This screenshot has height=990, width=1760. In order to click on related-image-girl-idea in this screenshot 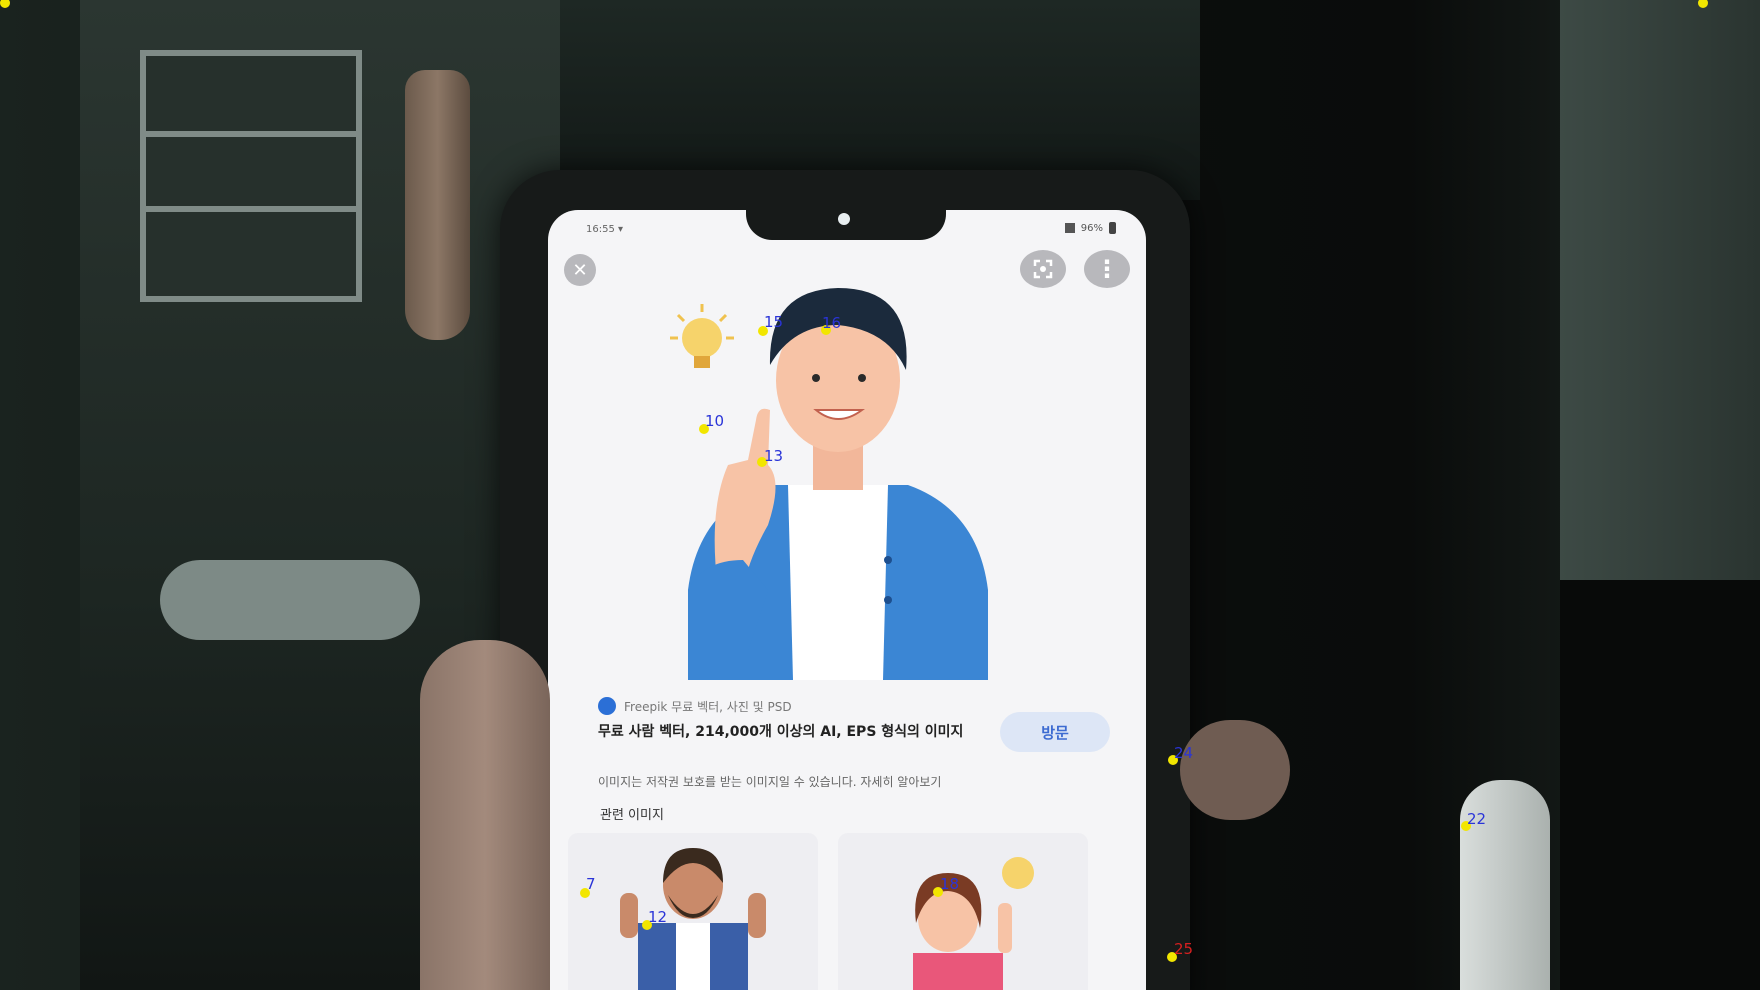, I will do `click(963, 911)`.